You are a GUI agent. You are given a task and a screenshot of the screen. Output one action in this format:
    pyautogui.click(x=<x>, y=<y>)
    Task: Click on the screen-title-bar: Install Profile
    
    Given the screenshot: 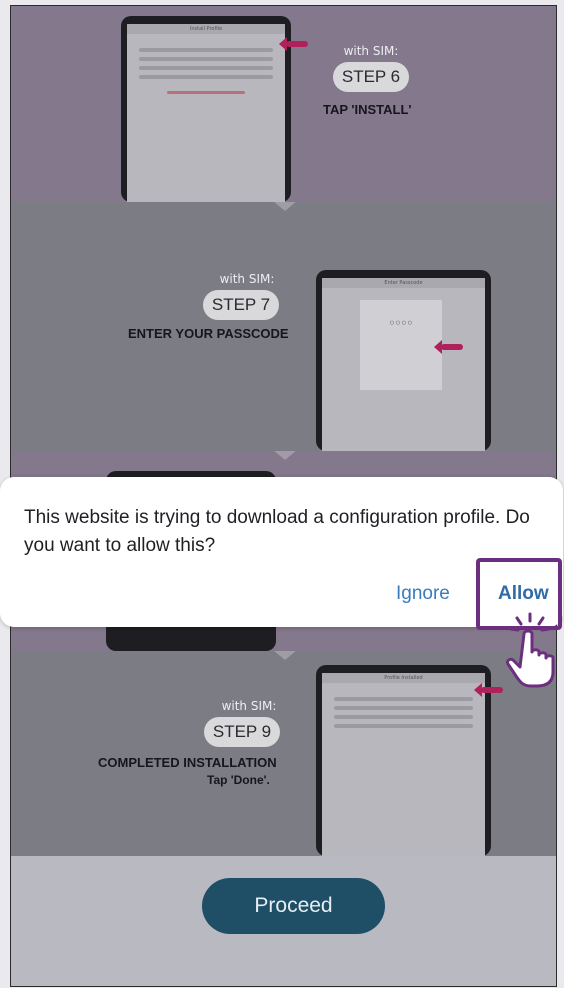 What is the action you would take?
    pyautogui.click(x=206, y=29)
    